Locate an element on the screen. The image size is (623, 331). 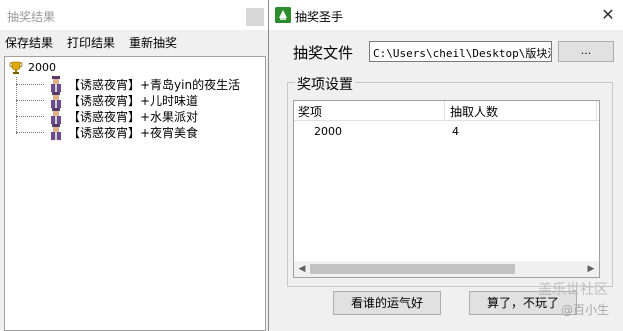
table-row: 2000 4 is located at coordinates (446, 132).